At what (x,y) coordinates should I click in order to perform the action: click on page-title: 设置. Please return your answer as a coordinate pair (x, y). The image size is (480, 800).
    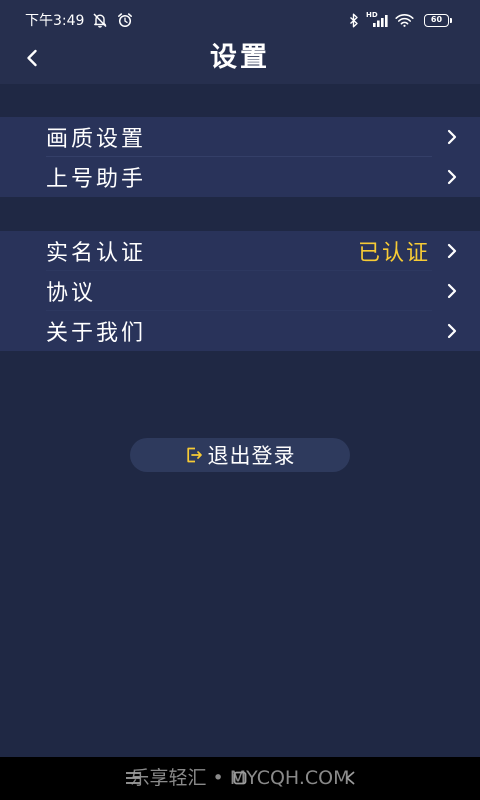
    Looking at the image, I should click on (240, 57).